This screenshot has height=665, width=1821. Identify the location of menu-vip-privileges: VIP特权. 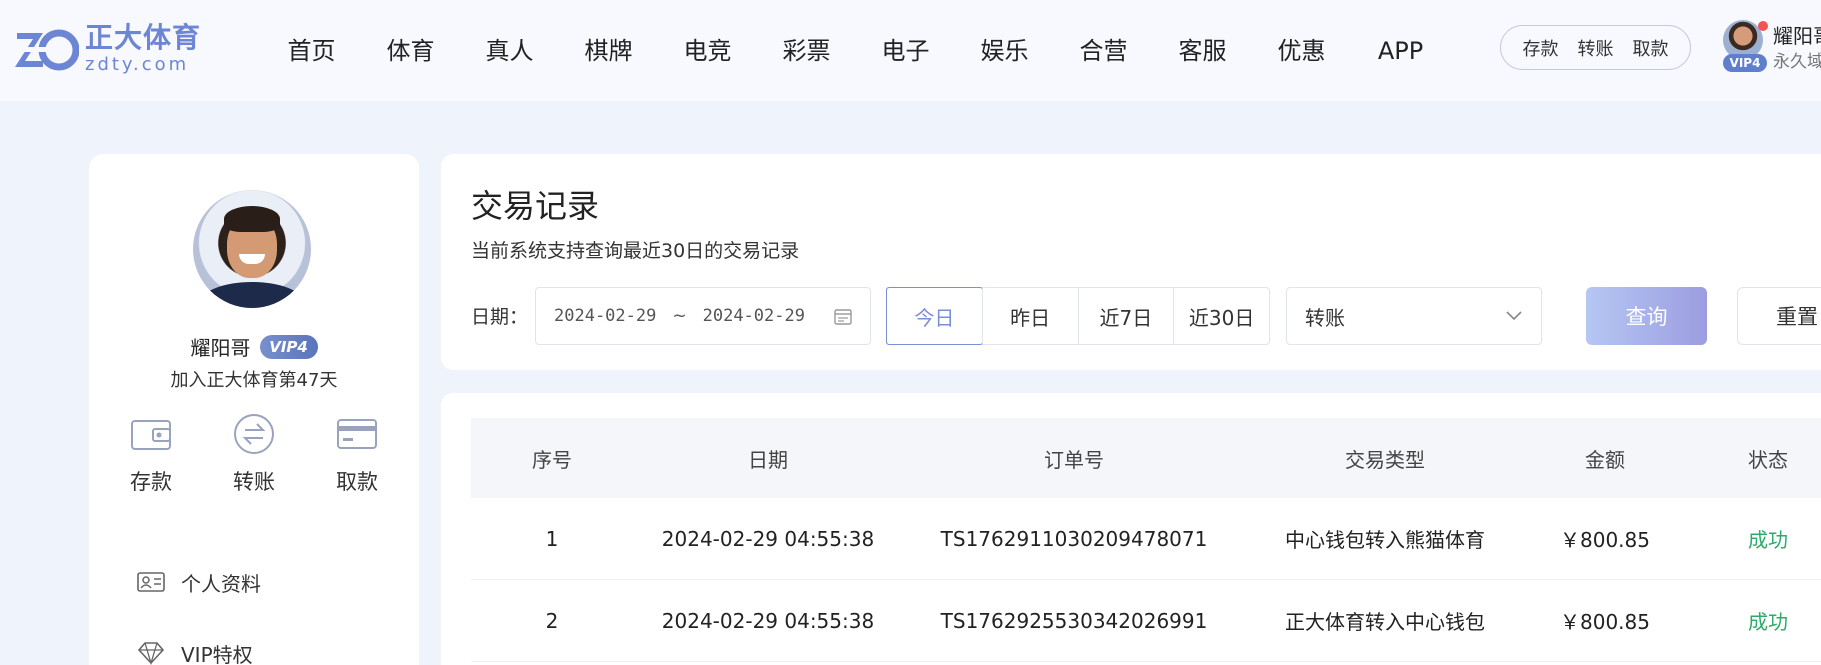
(195, 651).